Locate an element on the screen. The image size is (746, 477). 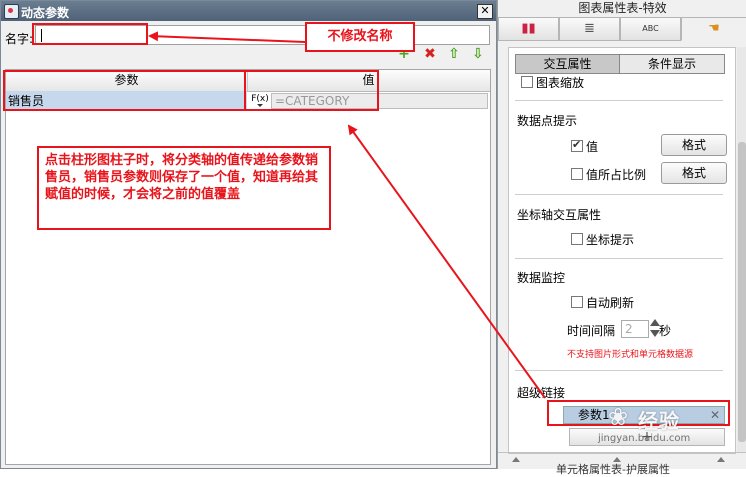
ratio-checkbox is located at coordinates (577, 174).